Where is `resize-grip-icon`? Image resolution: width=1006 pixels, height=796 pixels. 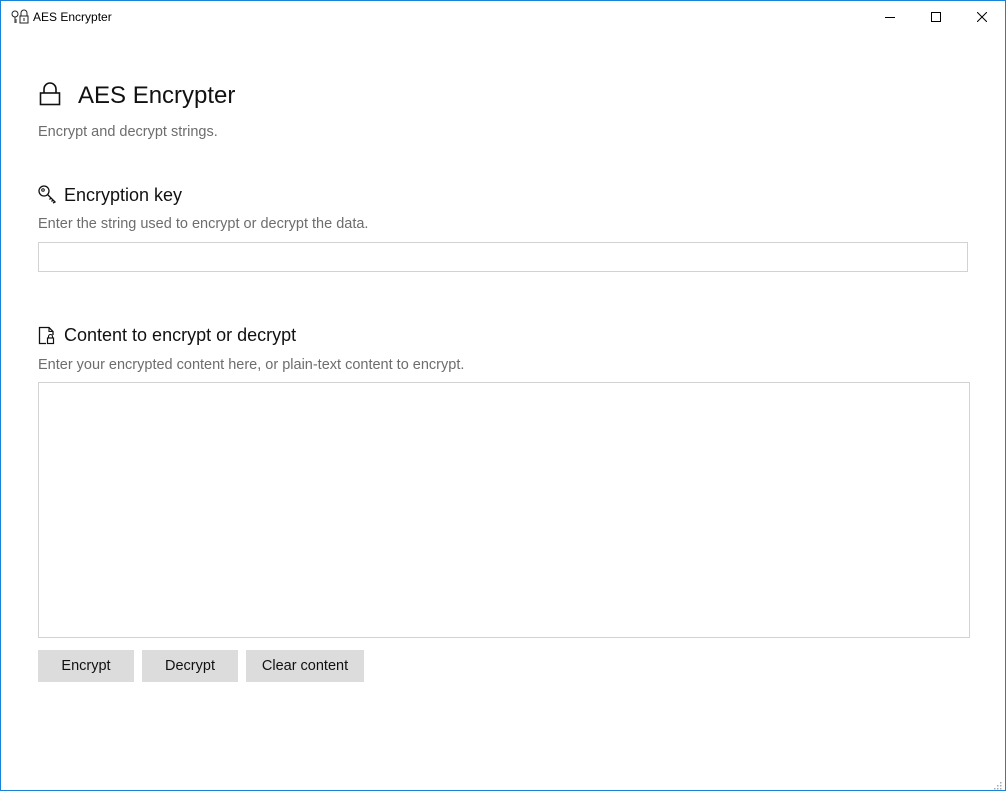
resize-grip-icon is located at coordinates (997, 783).